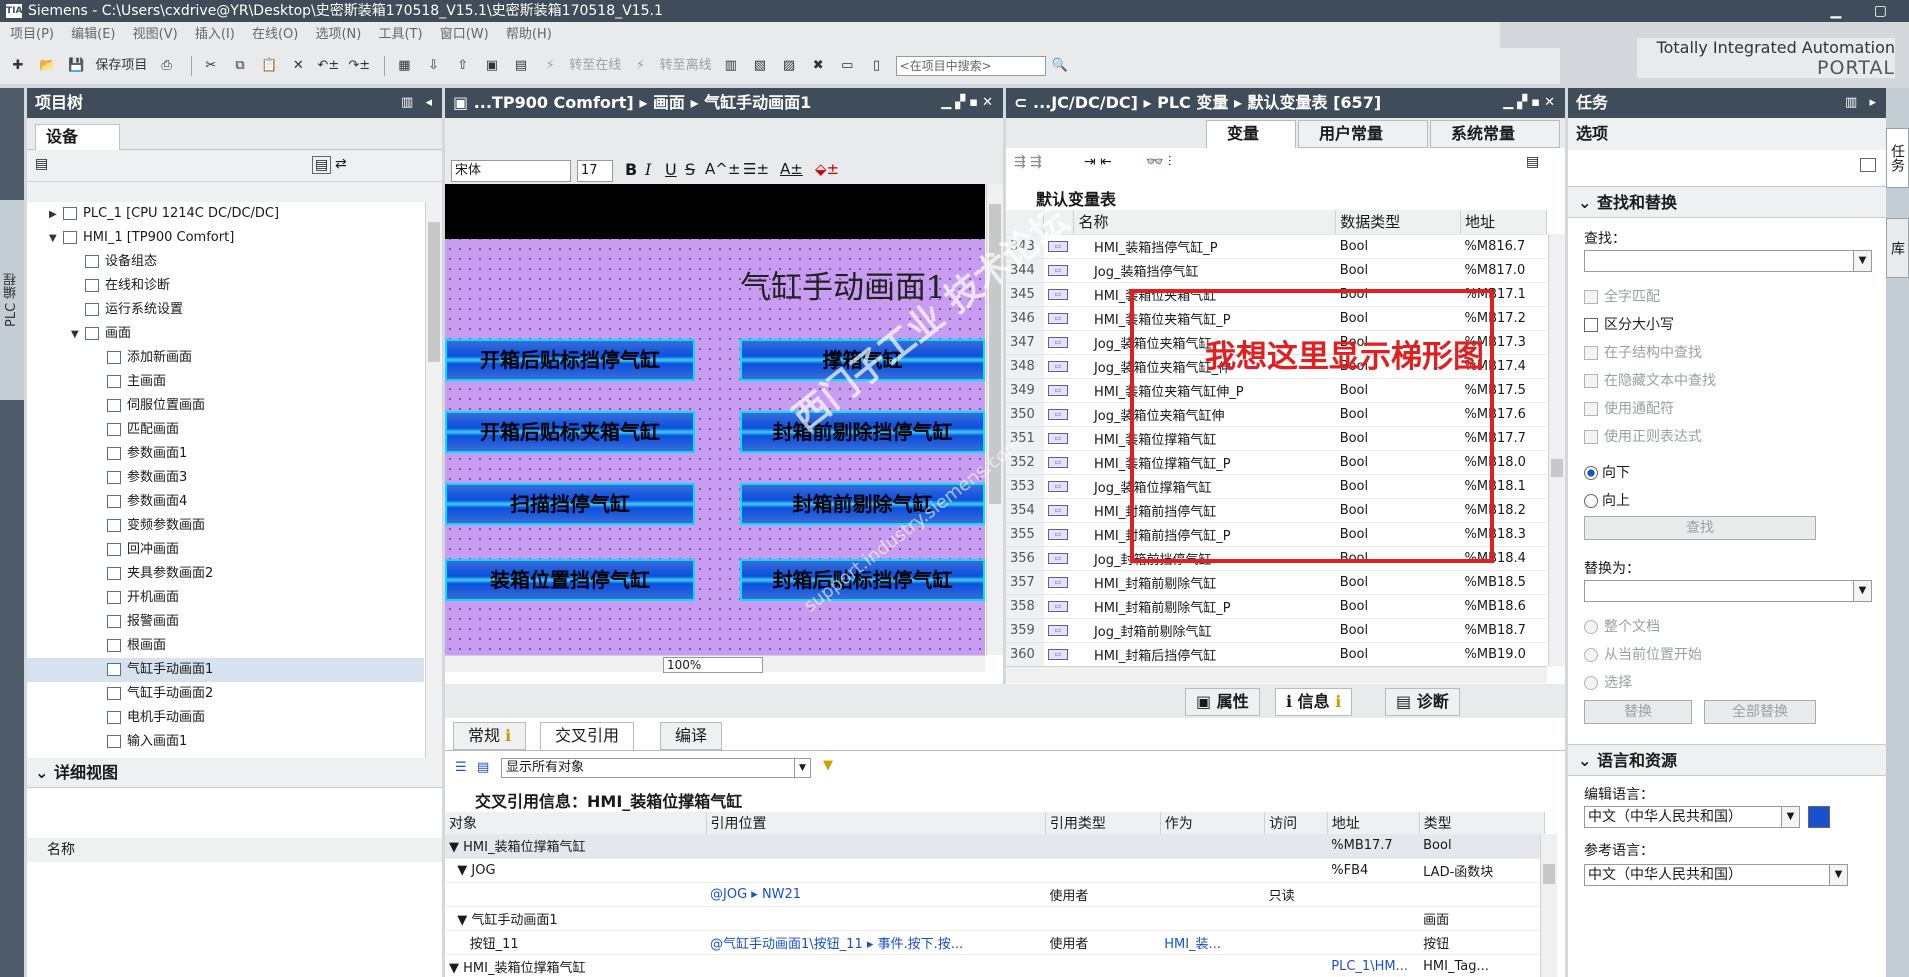  Describe the element at coordinates (464, 34) in the screenshot. I see `menu-window: 窗口(W)` at that location.